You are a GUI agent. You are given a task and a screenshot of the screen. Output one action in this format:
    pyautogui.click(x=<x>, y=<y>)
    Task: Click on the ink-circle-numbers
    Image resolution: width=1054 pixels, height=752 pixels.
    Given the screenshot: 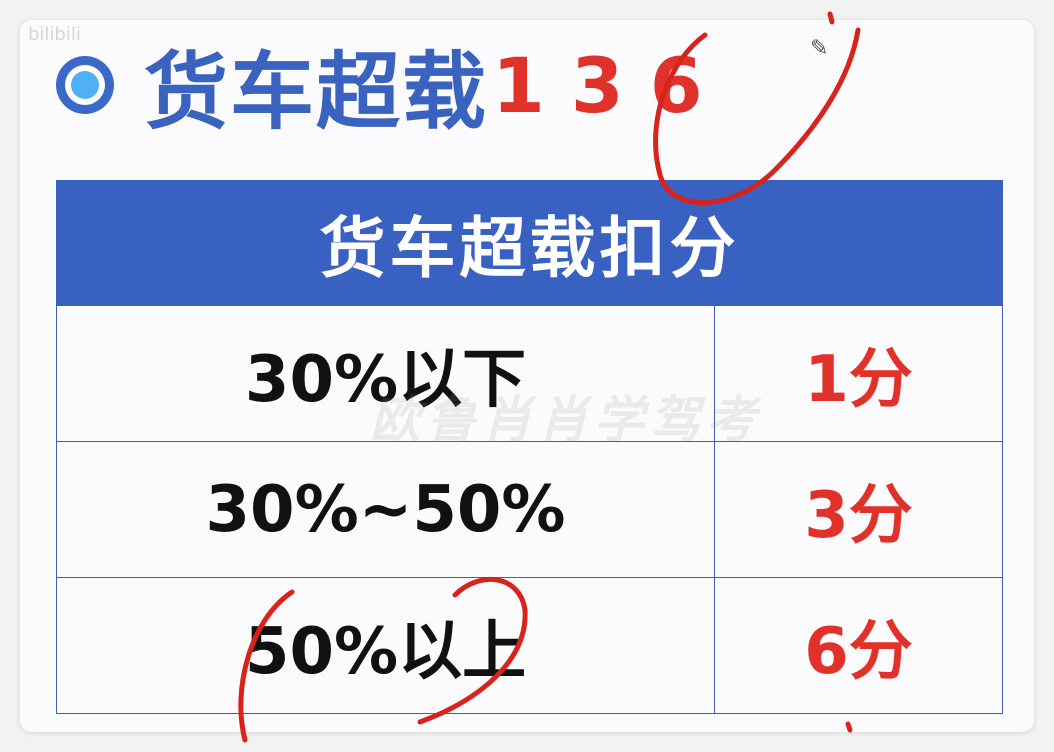 What is the action you would take?
    pyautogui.click(x=757, y=116)
    